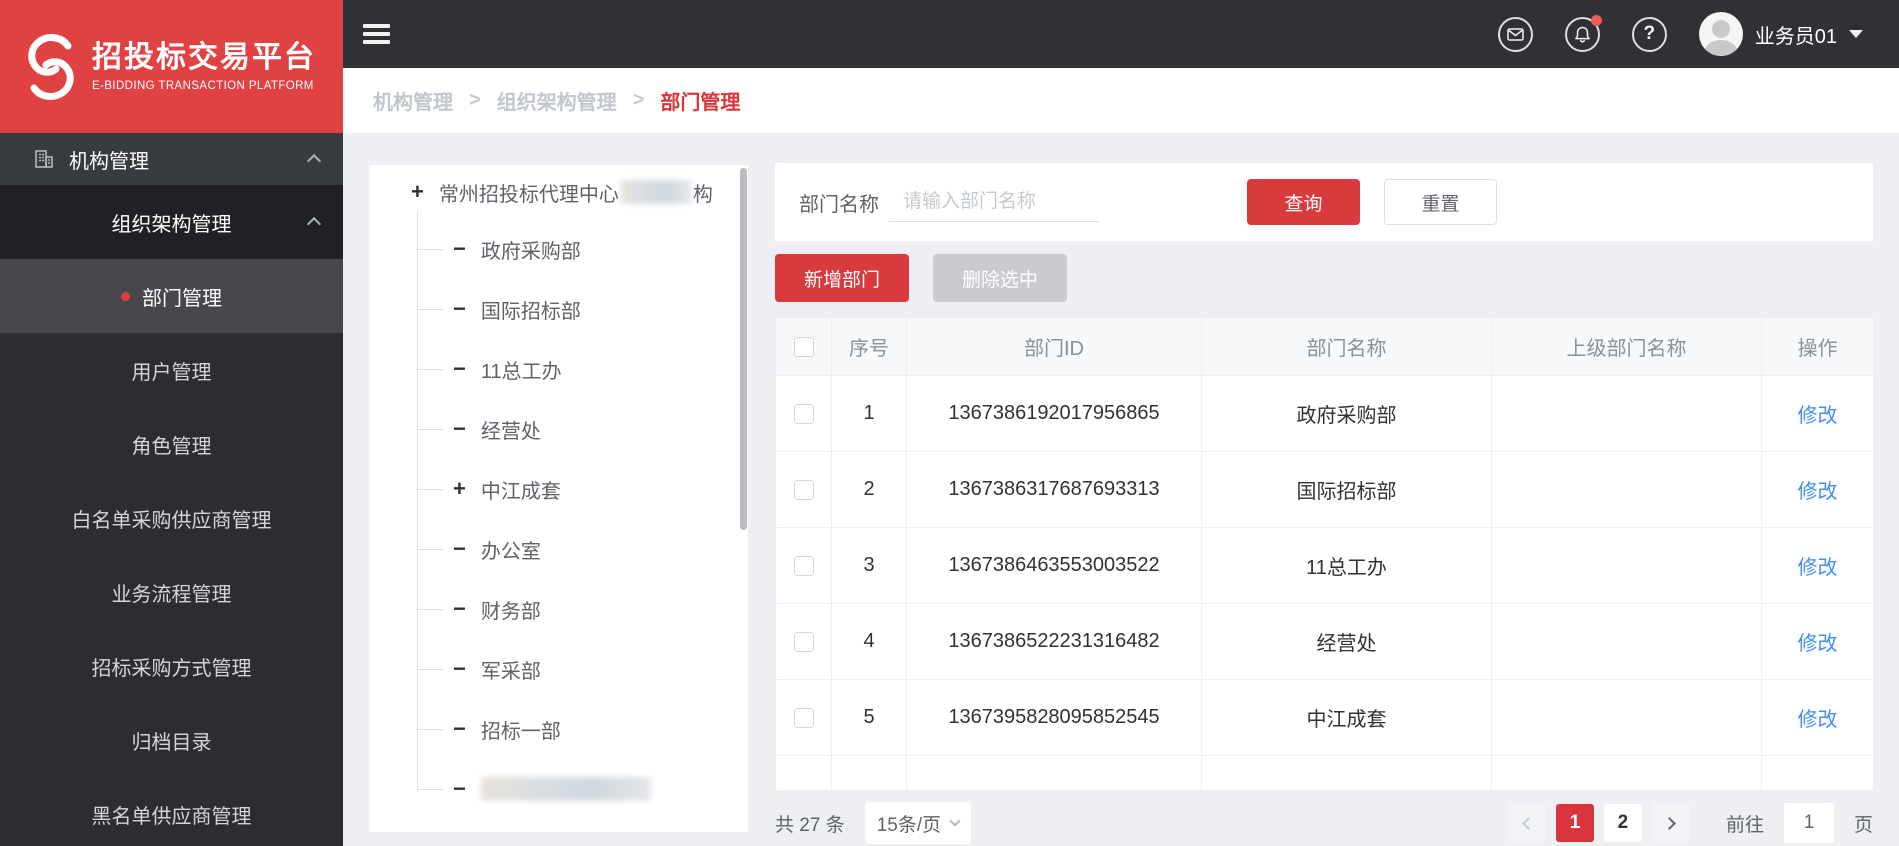 The height and width of the screenshot is (846, 1899). Describe the element at coordinates (171, 296) in the screenshot. I see `sidebar-item-dept-mgmt: 部门管理` at that location.